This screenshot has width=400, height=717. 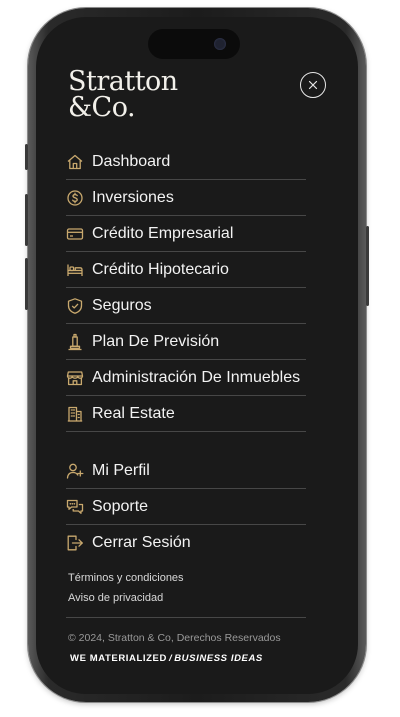 I want to click on menu-item-dashboard: Dashboard, so click(x=186, y=162).